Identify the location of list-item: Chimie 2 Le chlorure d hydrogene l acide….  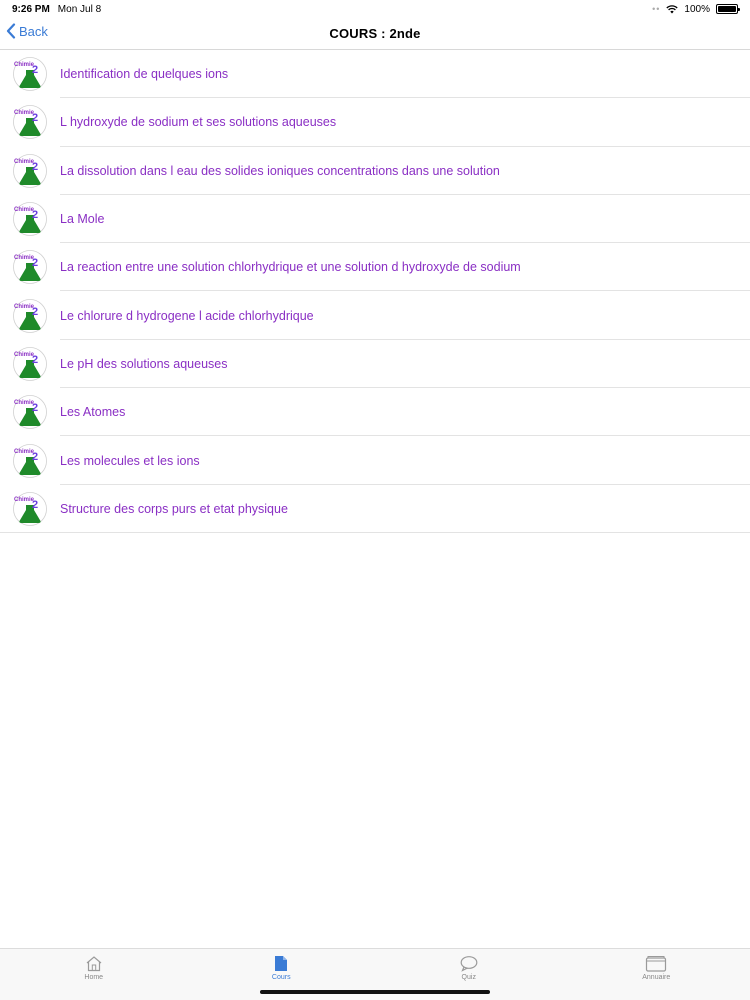
(375, 316).